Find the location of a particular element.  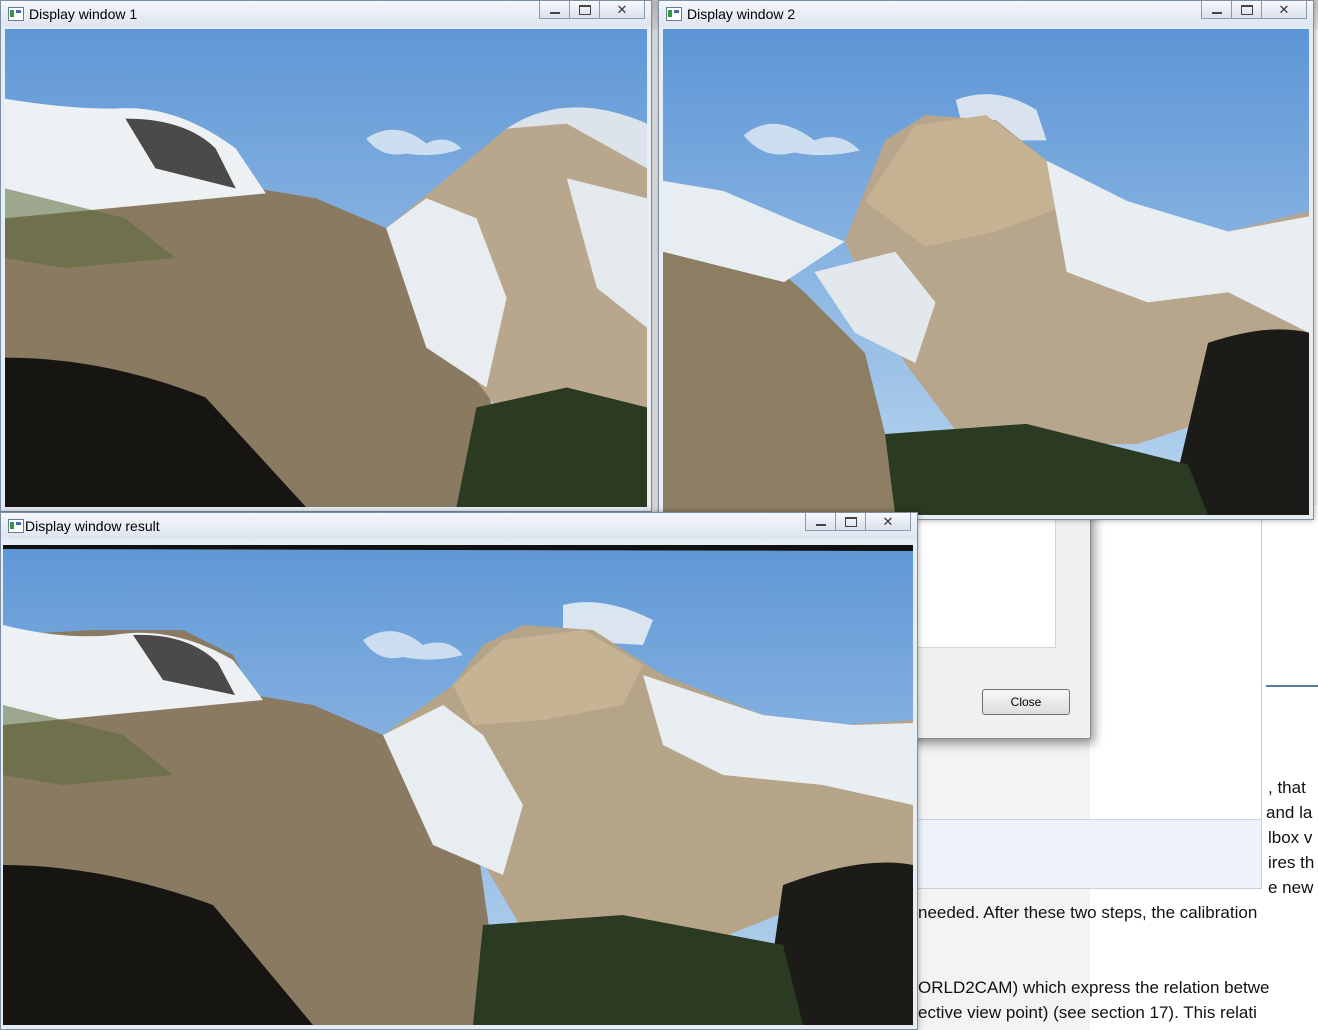

window-title: Display window 1 is located at coordinates (83, 14).